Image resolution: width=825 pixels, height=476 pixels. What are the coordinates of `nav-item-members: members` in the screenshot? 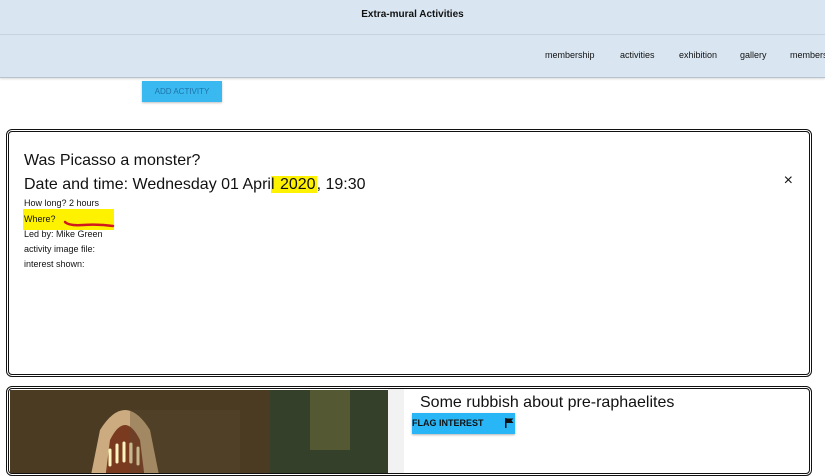 It's located at (807, 55).